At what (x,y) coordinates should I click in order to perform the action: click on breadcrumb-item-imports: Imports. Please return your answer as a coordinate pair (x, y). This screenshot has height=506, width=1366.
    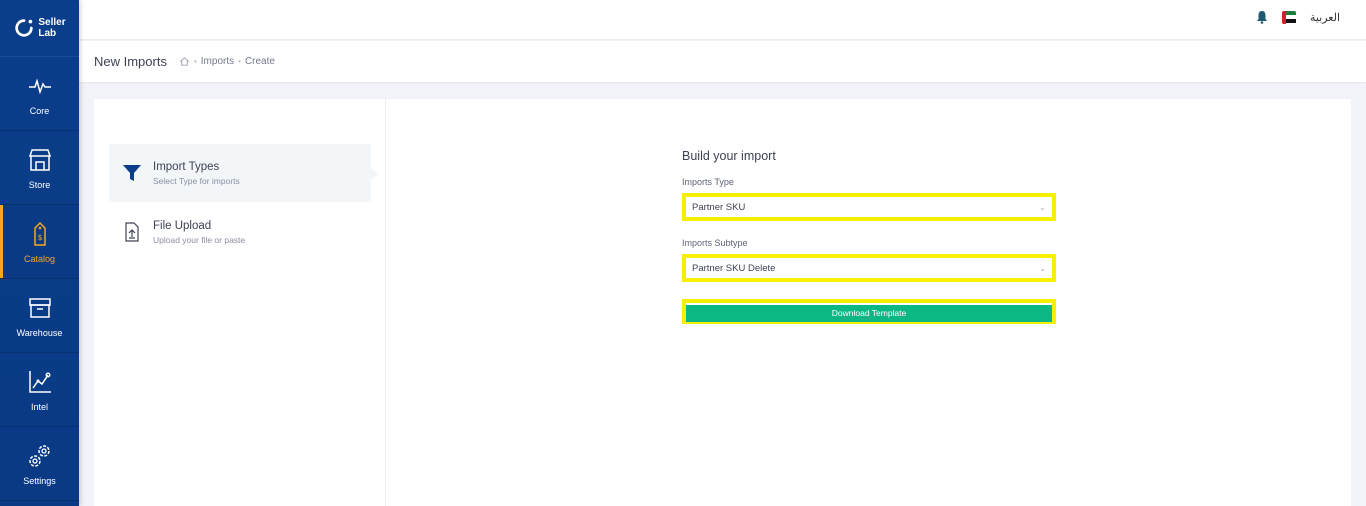
    Looking at the image, I should click on (217, 61).